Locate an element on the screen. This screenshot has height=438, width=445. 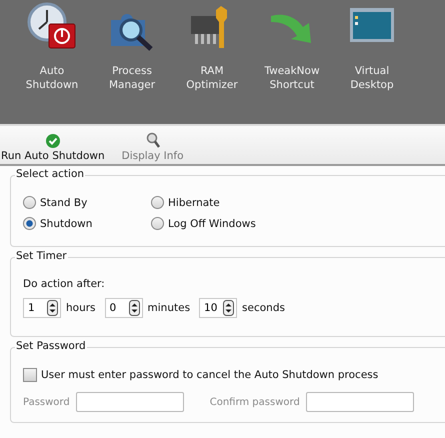
spin-field: 1 is located at coordinates (42, 308).